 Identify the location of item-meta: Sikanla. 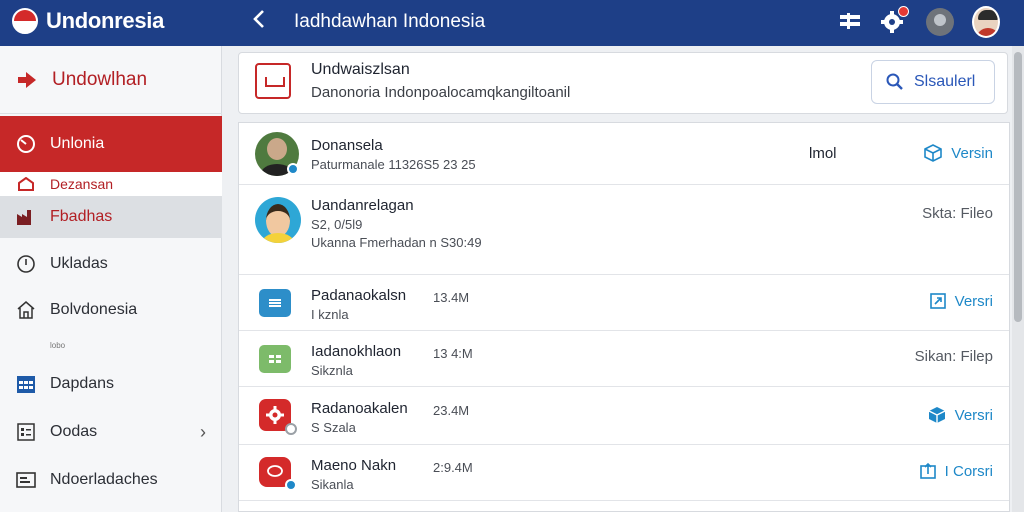
(332, 484).